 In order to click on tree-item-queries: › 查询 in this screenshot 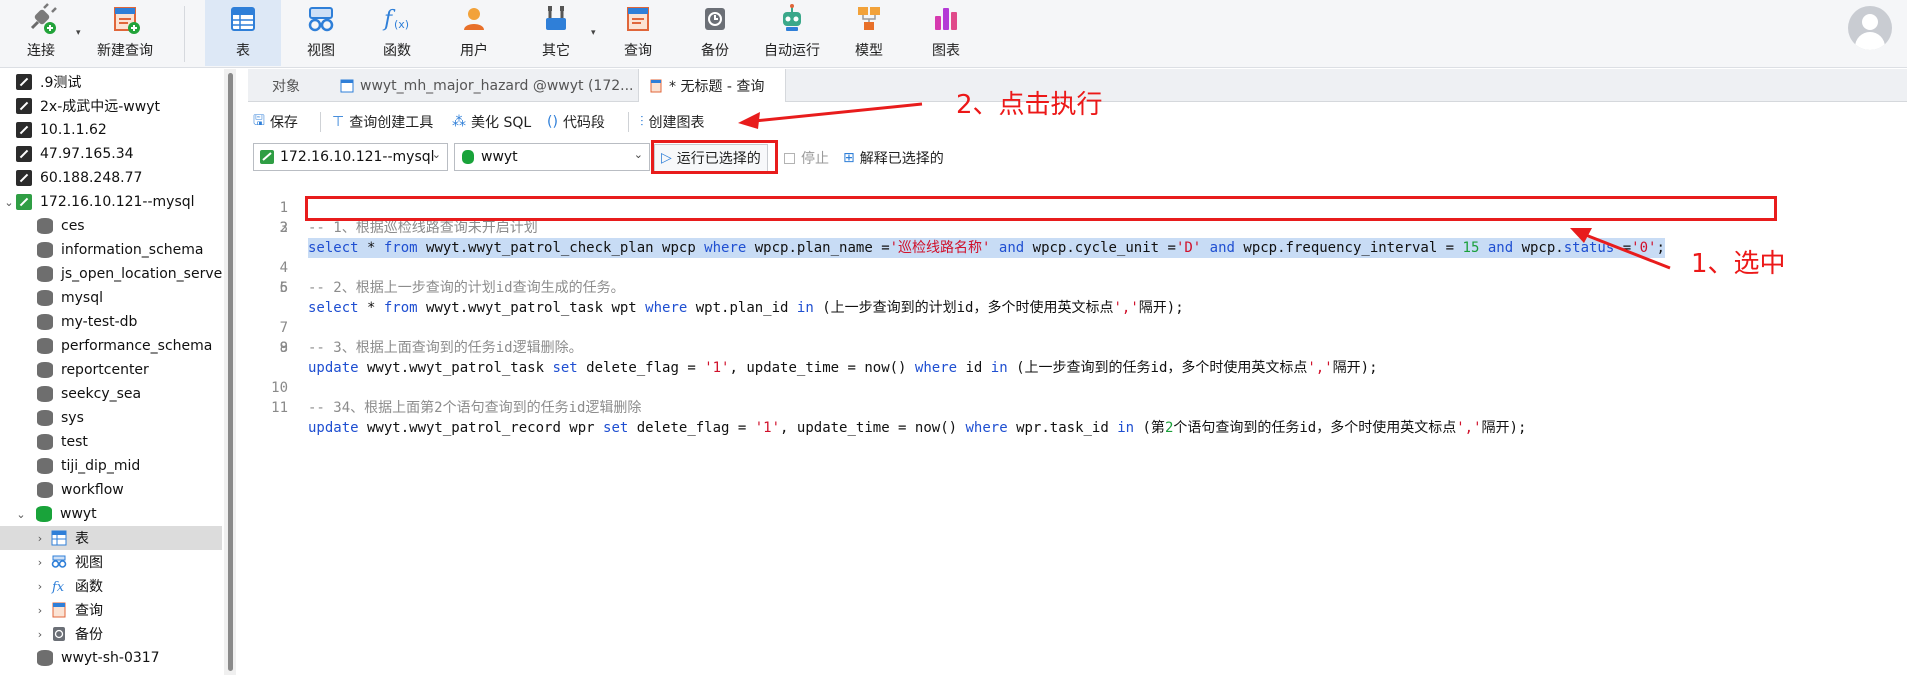, I will do `click(111, 610)`.